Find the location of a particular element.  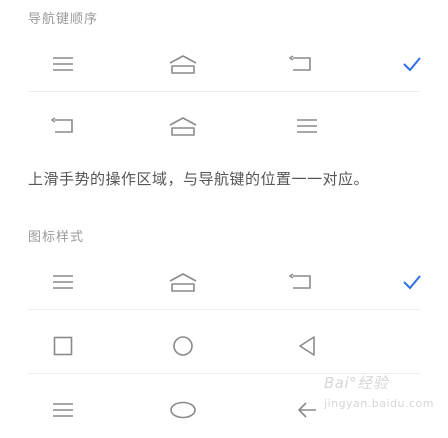

triangle-left-icon is located at coordinates (307, 346).